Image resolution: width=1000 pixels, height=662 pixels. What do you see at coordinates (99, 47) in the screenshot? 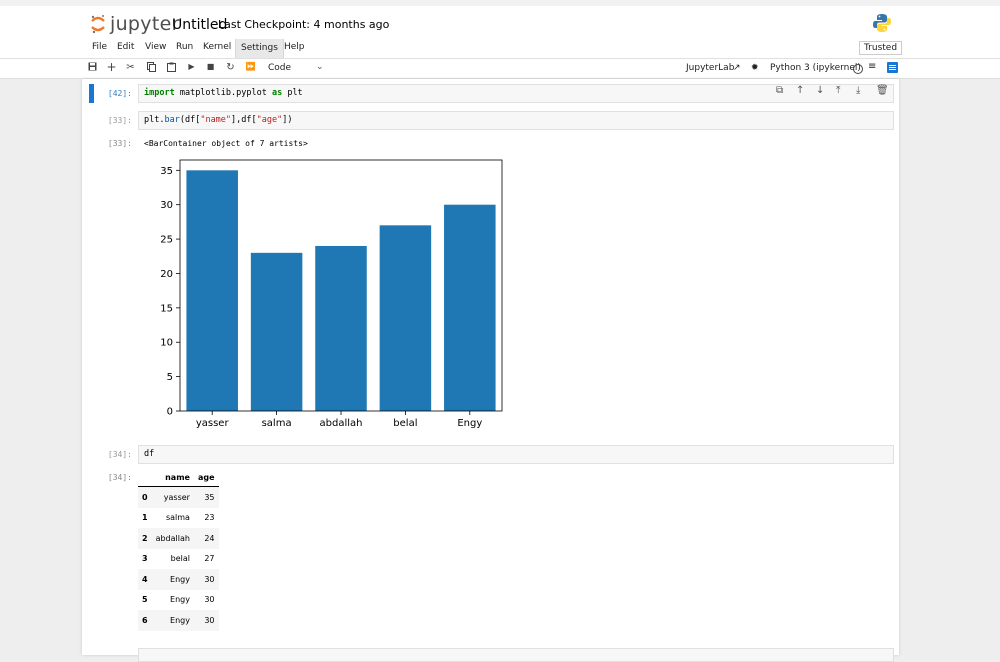
I see `menu-file: File` at bounding box center [99, 47].